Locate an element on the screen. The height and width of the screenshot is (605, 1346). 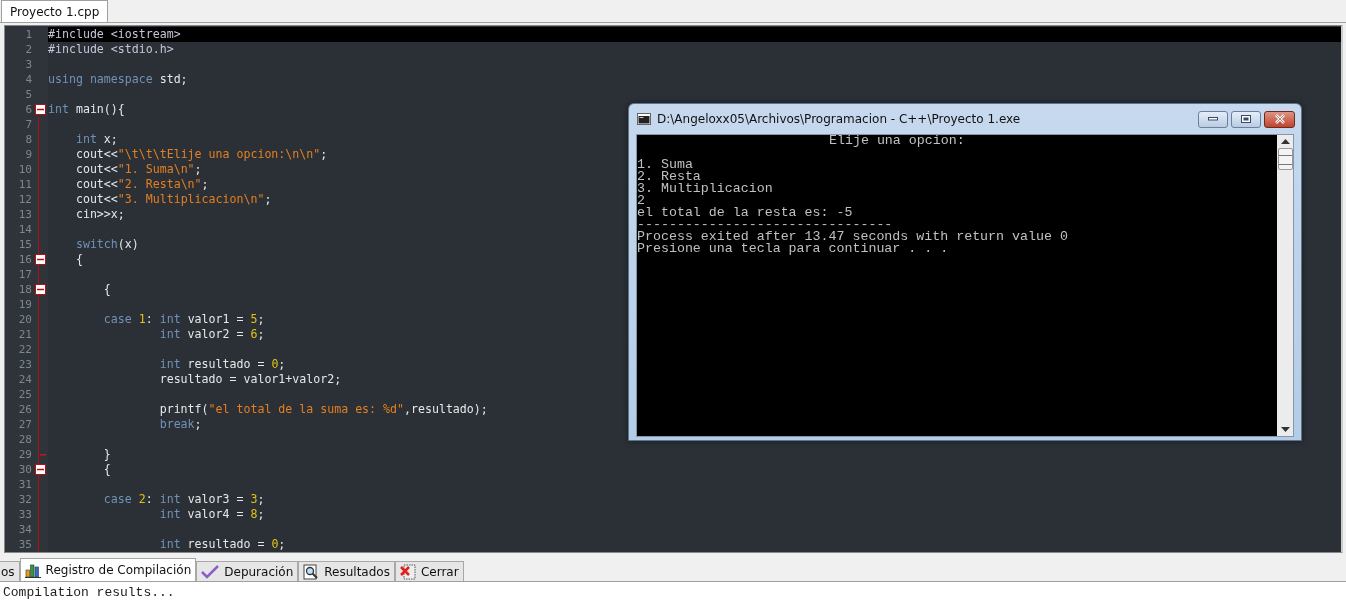
panel-tab: Resultados is located at coordinates (346, 571).